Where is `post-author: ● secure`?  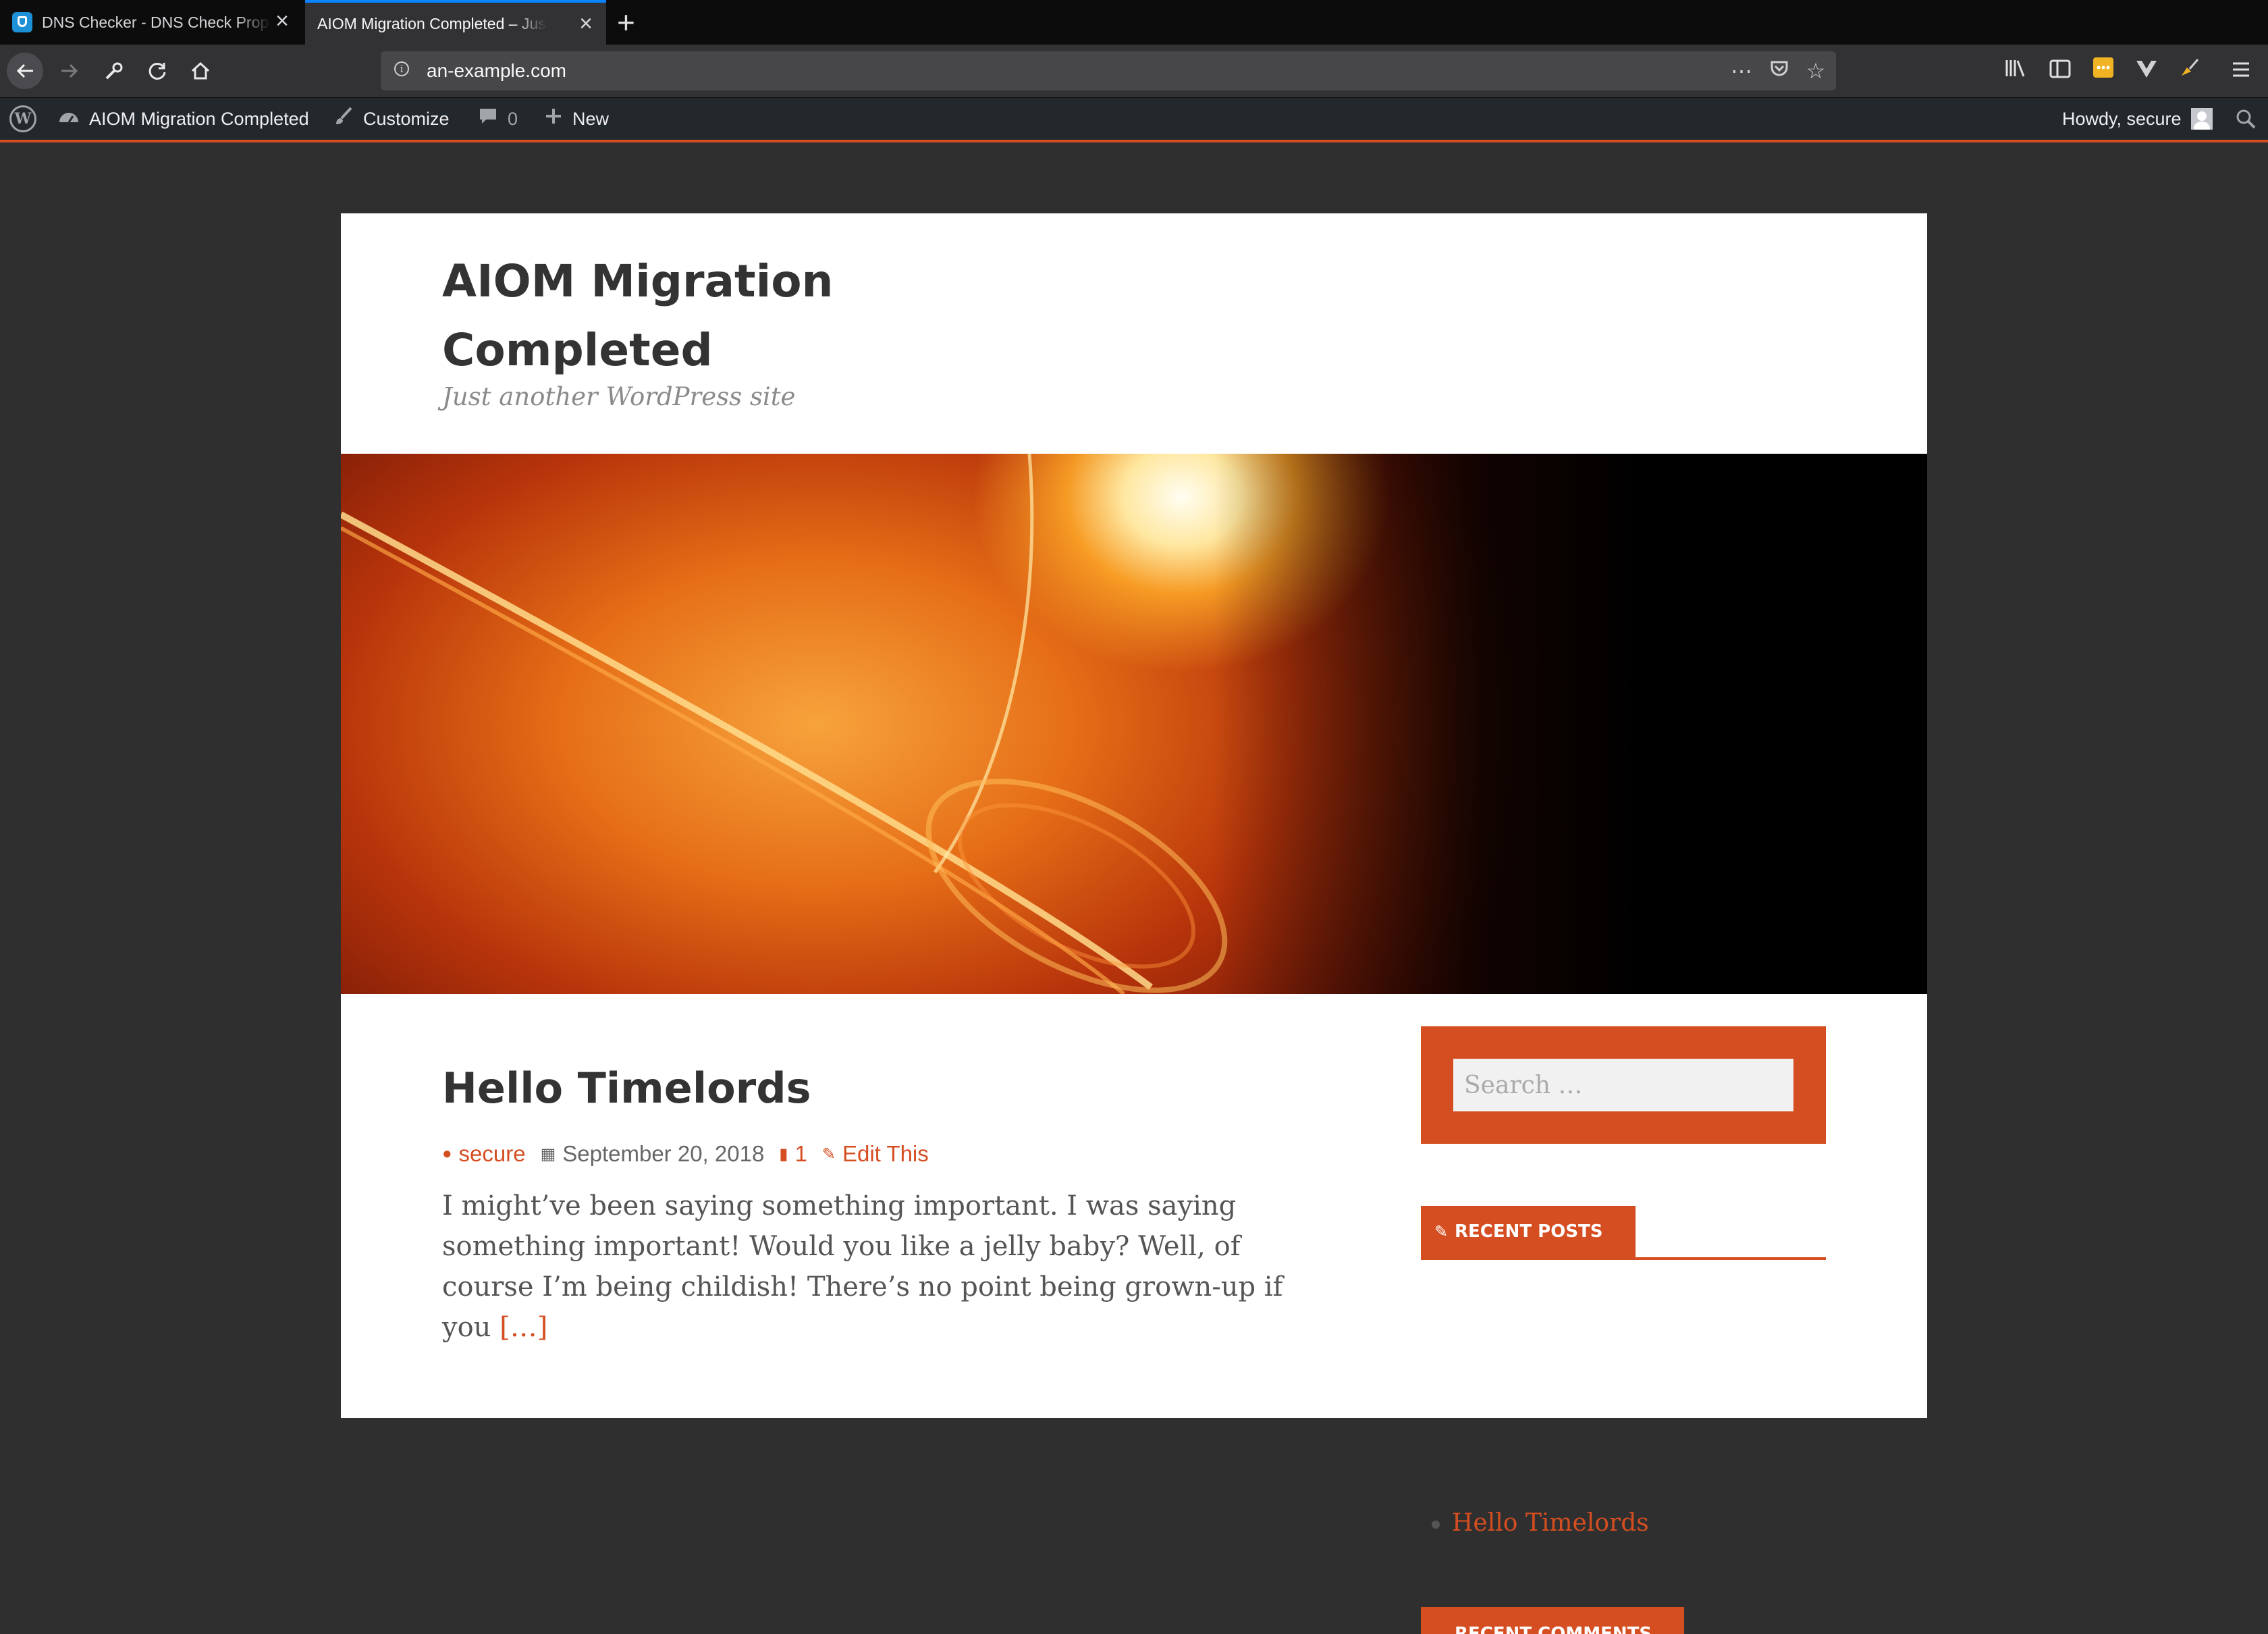 post-author: ● secure is located at coordinates (484, 1154).